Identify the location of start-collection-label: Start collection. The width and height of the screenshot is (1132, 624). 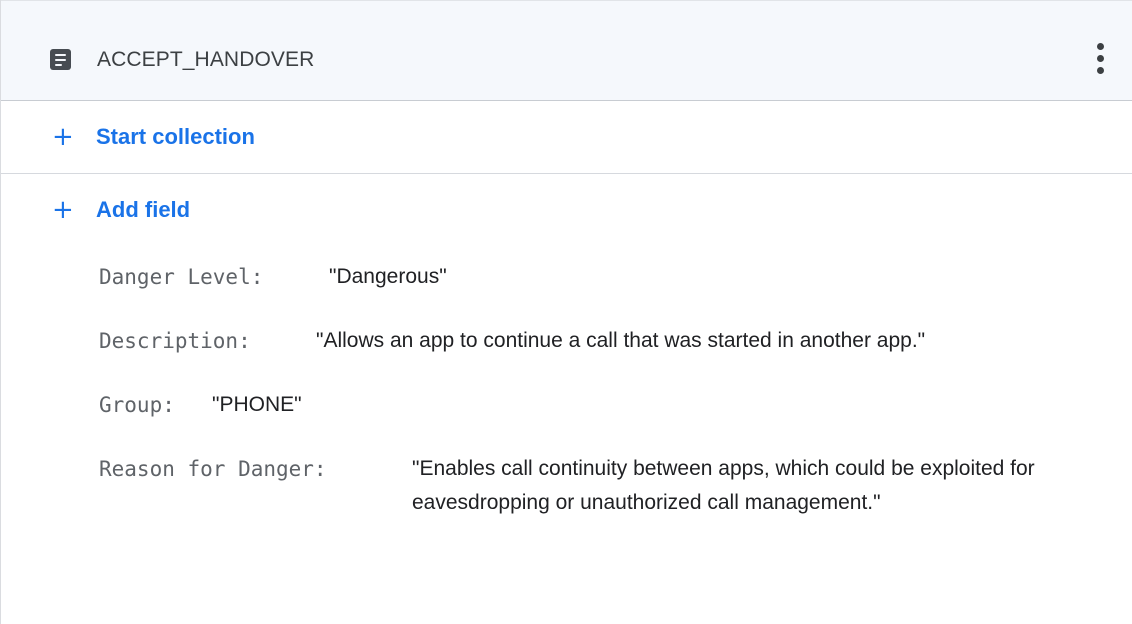
(175, 136).